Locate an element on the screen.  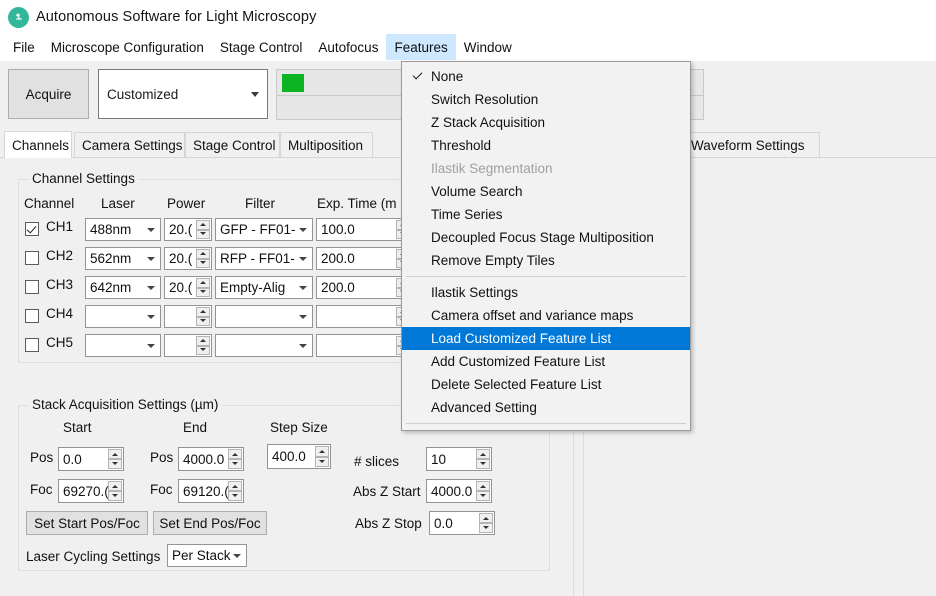
menu-item-add-customized-feature-list: Add Customized Feature List is located at coordinates (546, 361).